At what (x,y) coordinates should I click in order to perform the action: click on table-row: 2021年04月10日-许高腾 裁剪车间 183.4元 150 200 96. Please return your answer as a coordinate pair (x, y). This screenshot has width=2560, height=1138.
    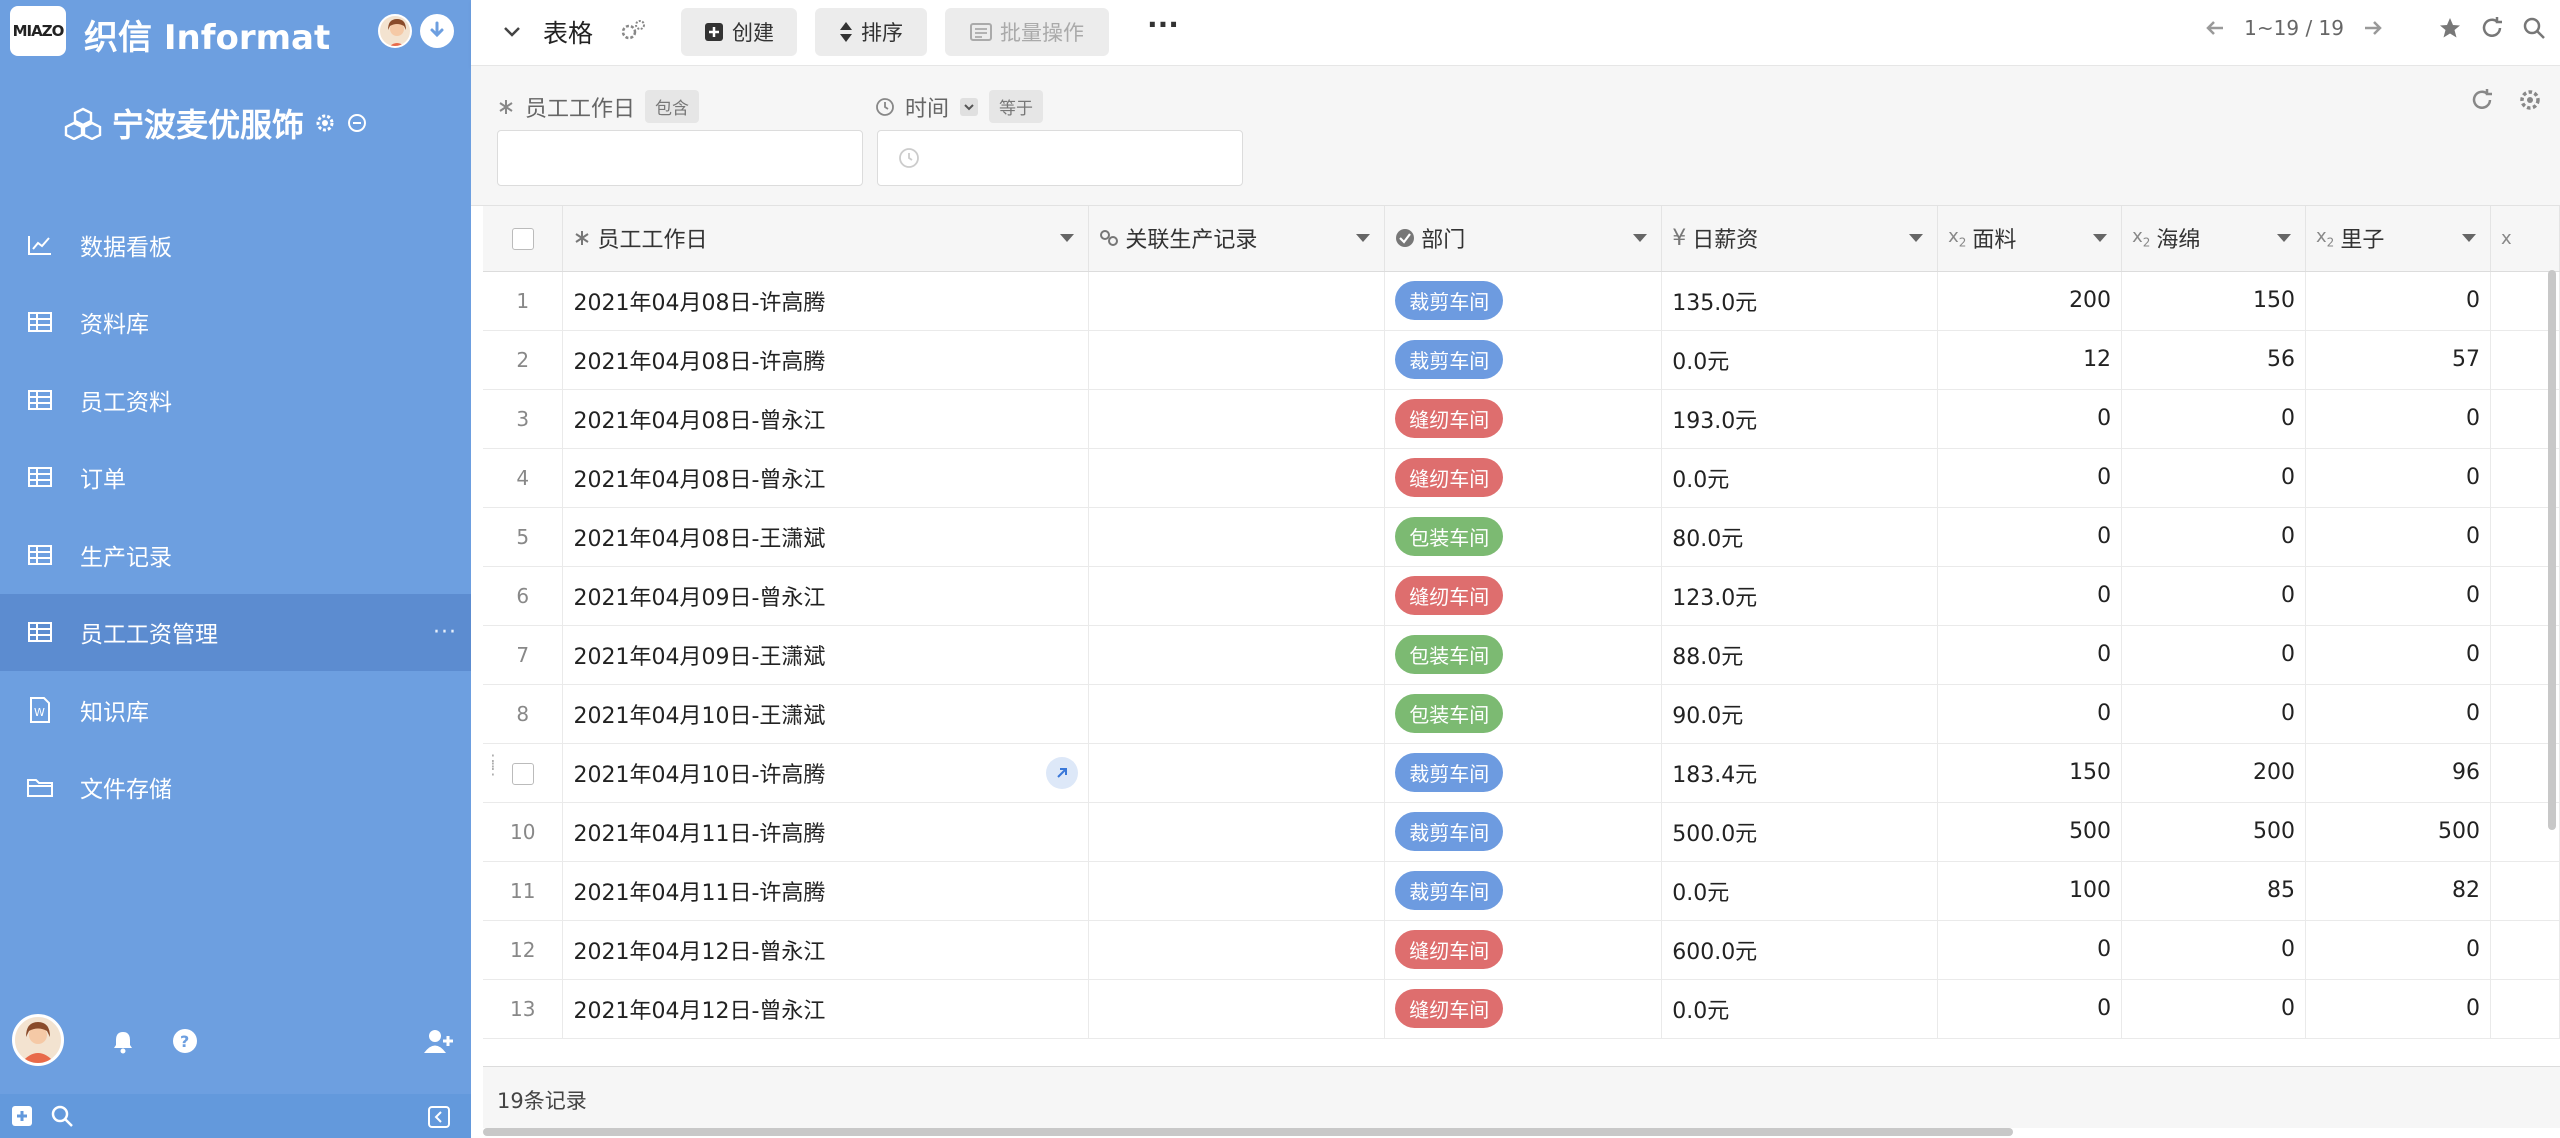
    Looking at the image, I should click on (1521, 773).